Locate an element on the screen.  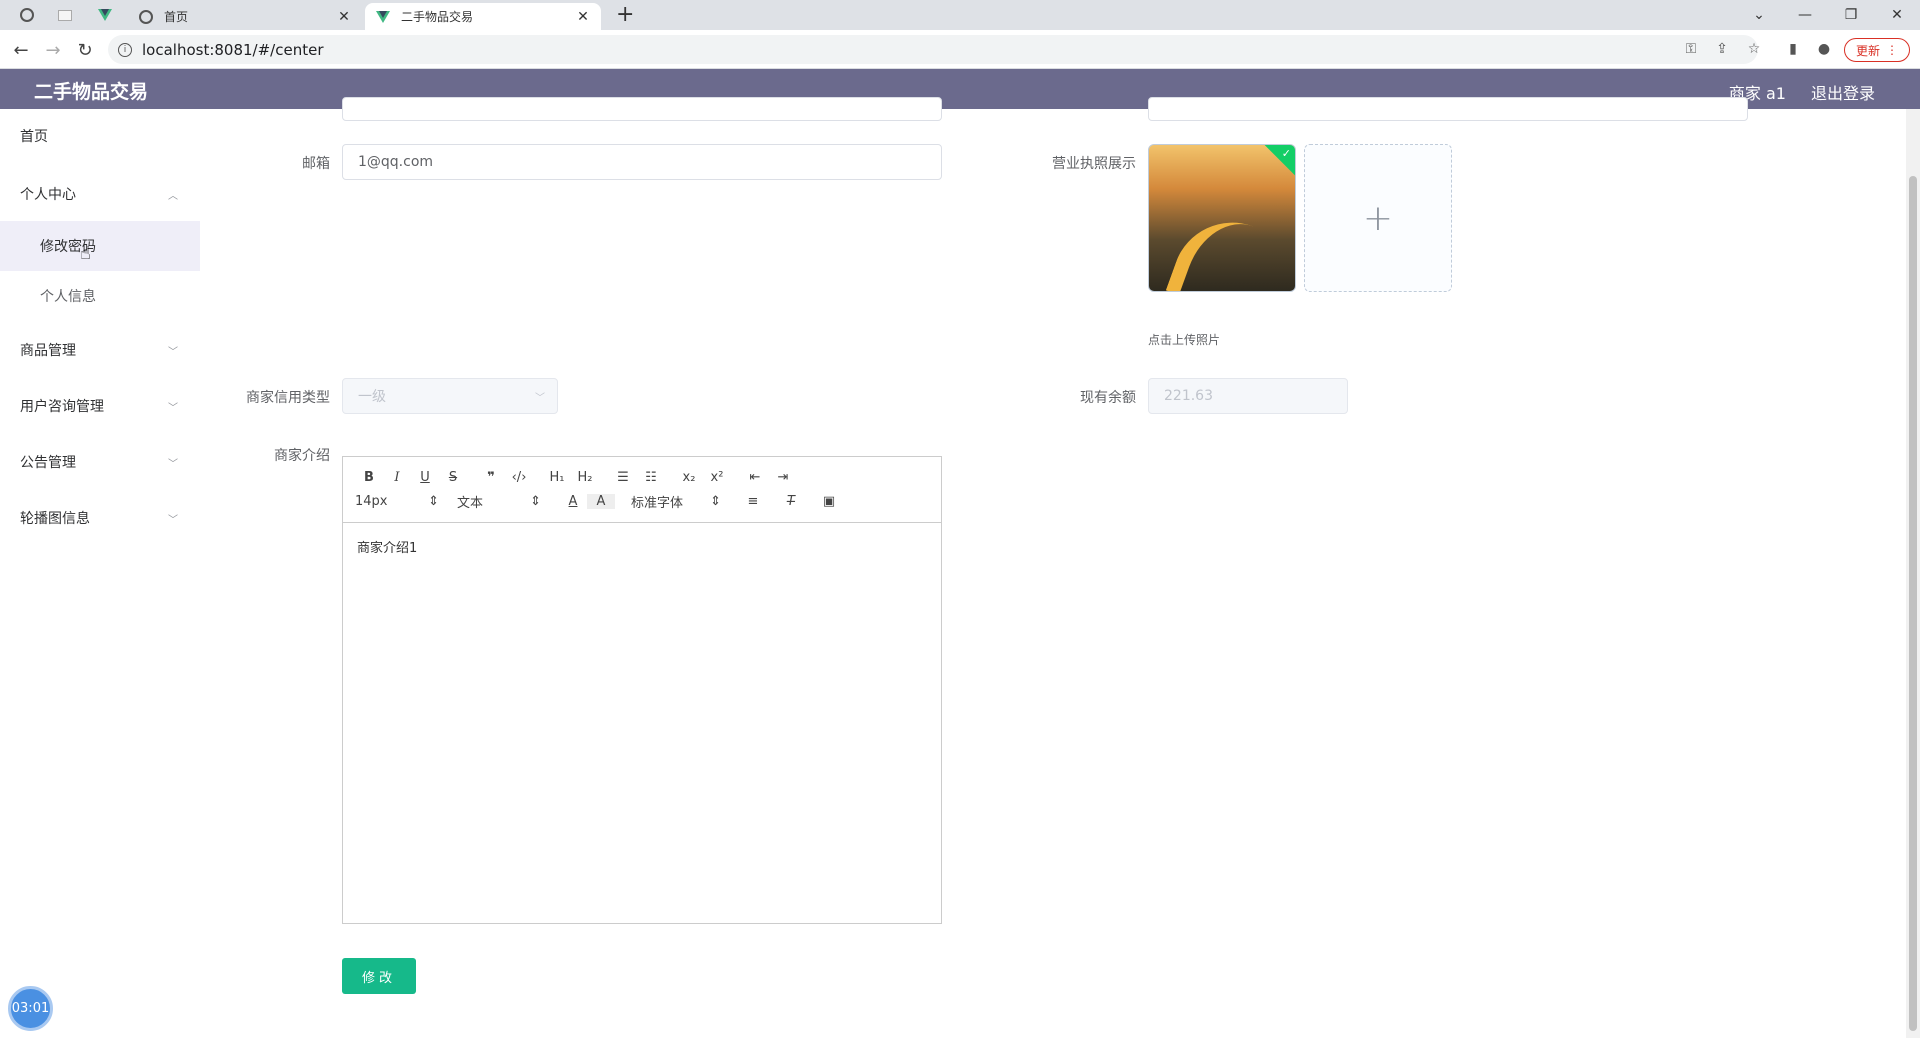
italic-icon: I is located at coordinates (397, 477).